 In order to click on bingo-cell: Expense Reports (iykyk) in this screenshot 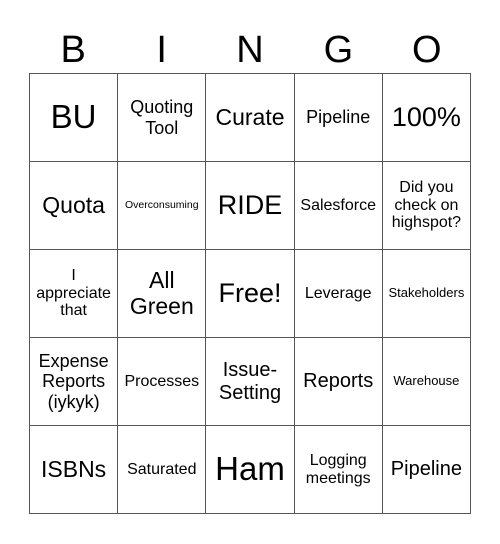, I will do `click(74, 382)`.